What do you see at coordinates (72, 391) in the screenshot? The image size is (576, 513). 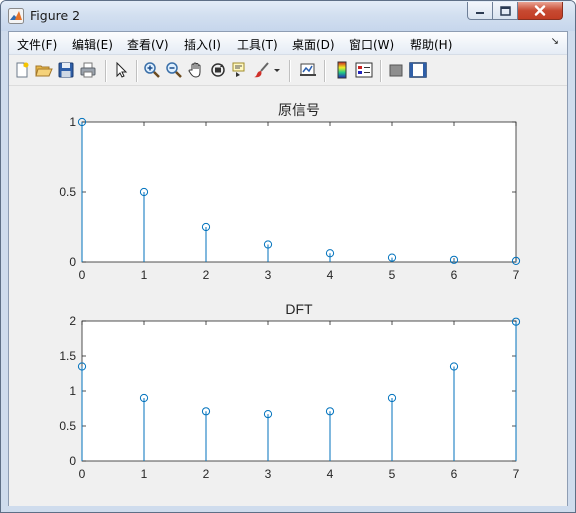 I see `plot2-ytick-label: 1` at bounding box center [72, 391].